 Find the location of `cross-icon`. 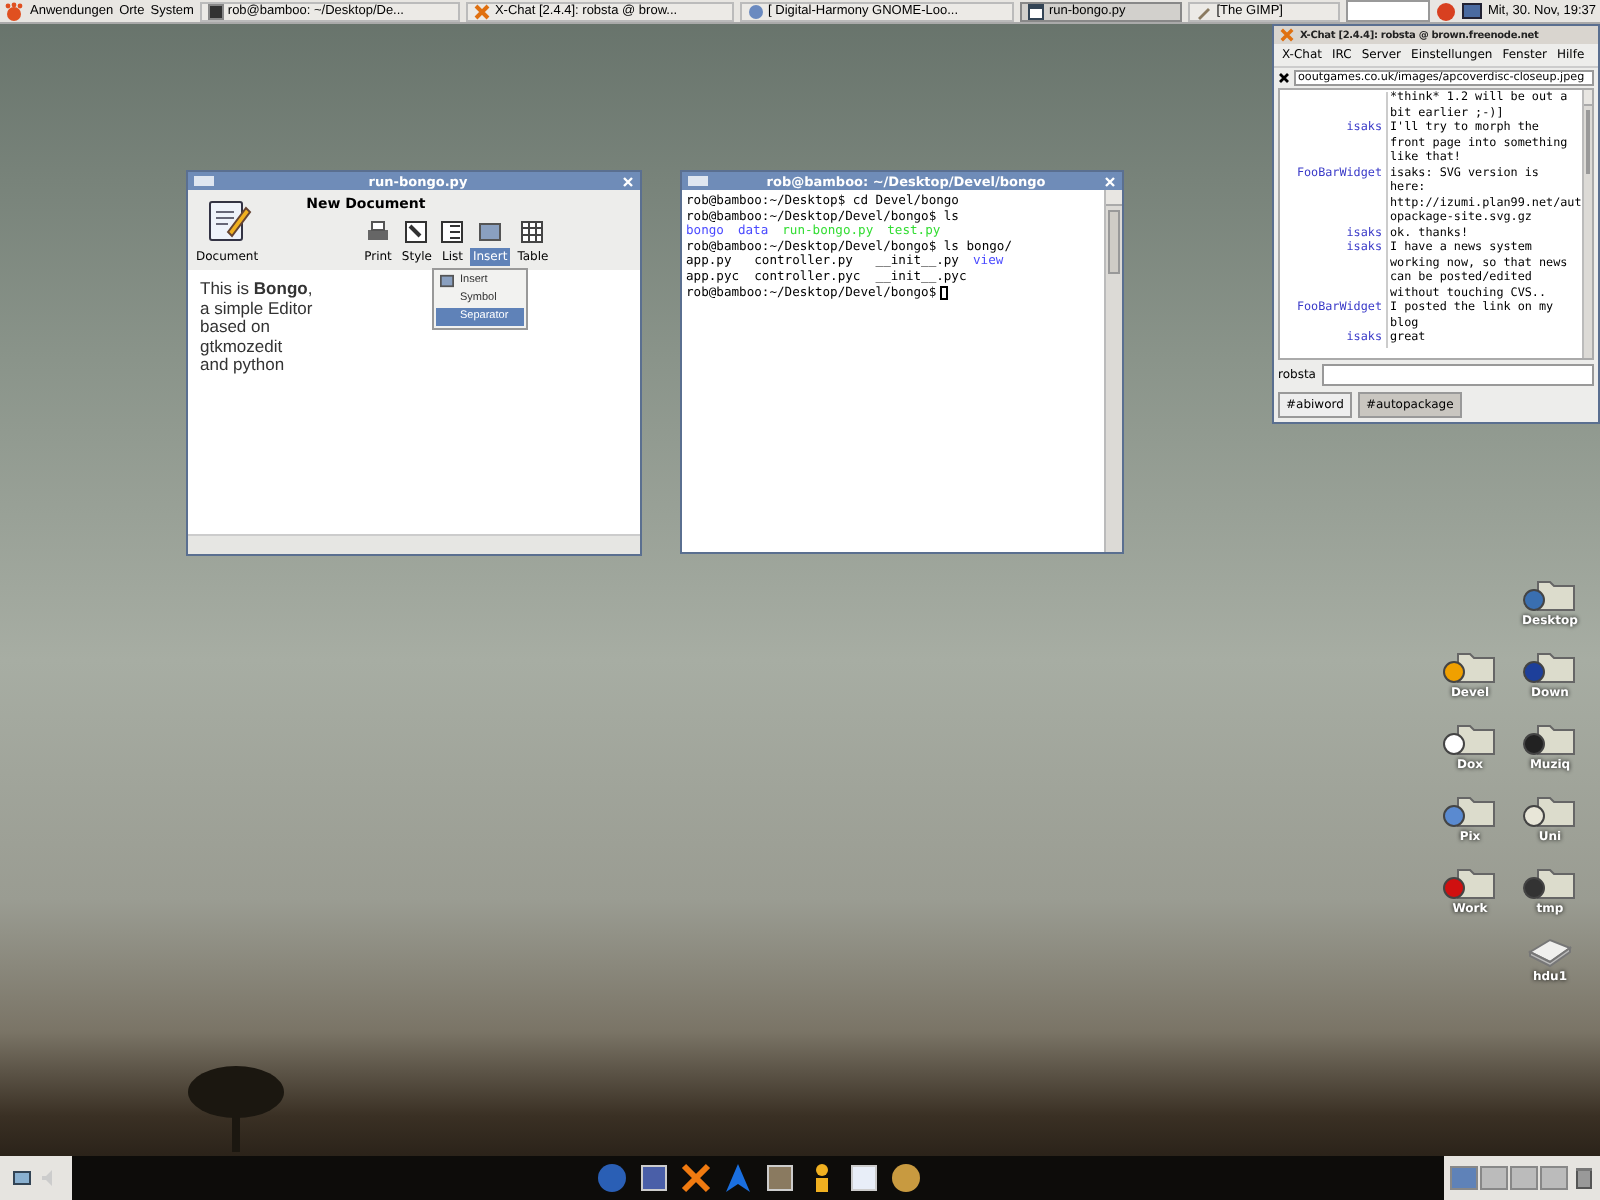

cross-icon is located at coordinates (695, 1178).